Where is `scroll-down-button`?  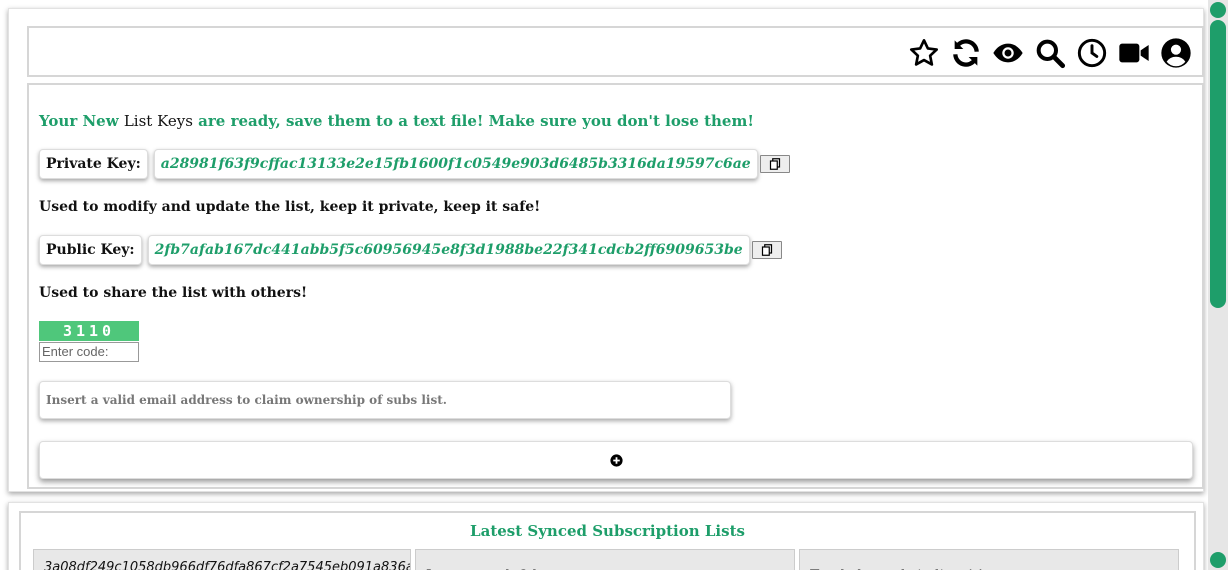 scroll-down-button is located at coordinates (1218, 560).